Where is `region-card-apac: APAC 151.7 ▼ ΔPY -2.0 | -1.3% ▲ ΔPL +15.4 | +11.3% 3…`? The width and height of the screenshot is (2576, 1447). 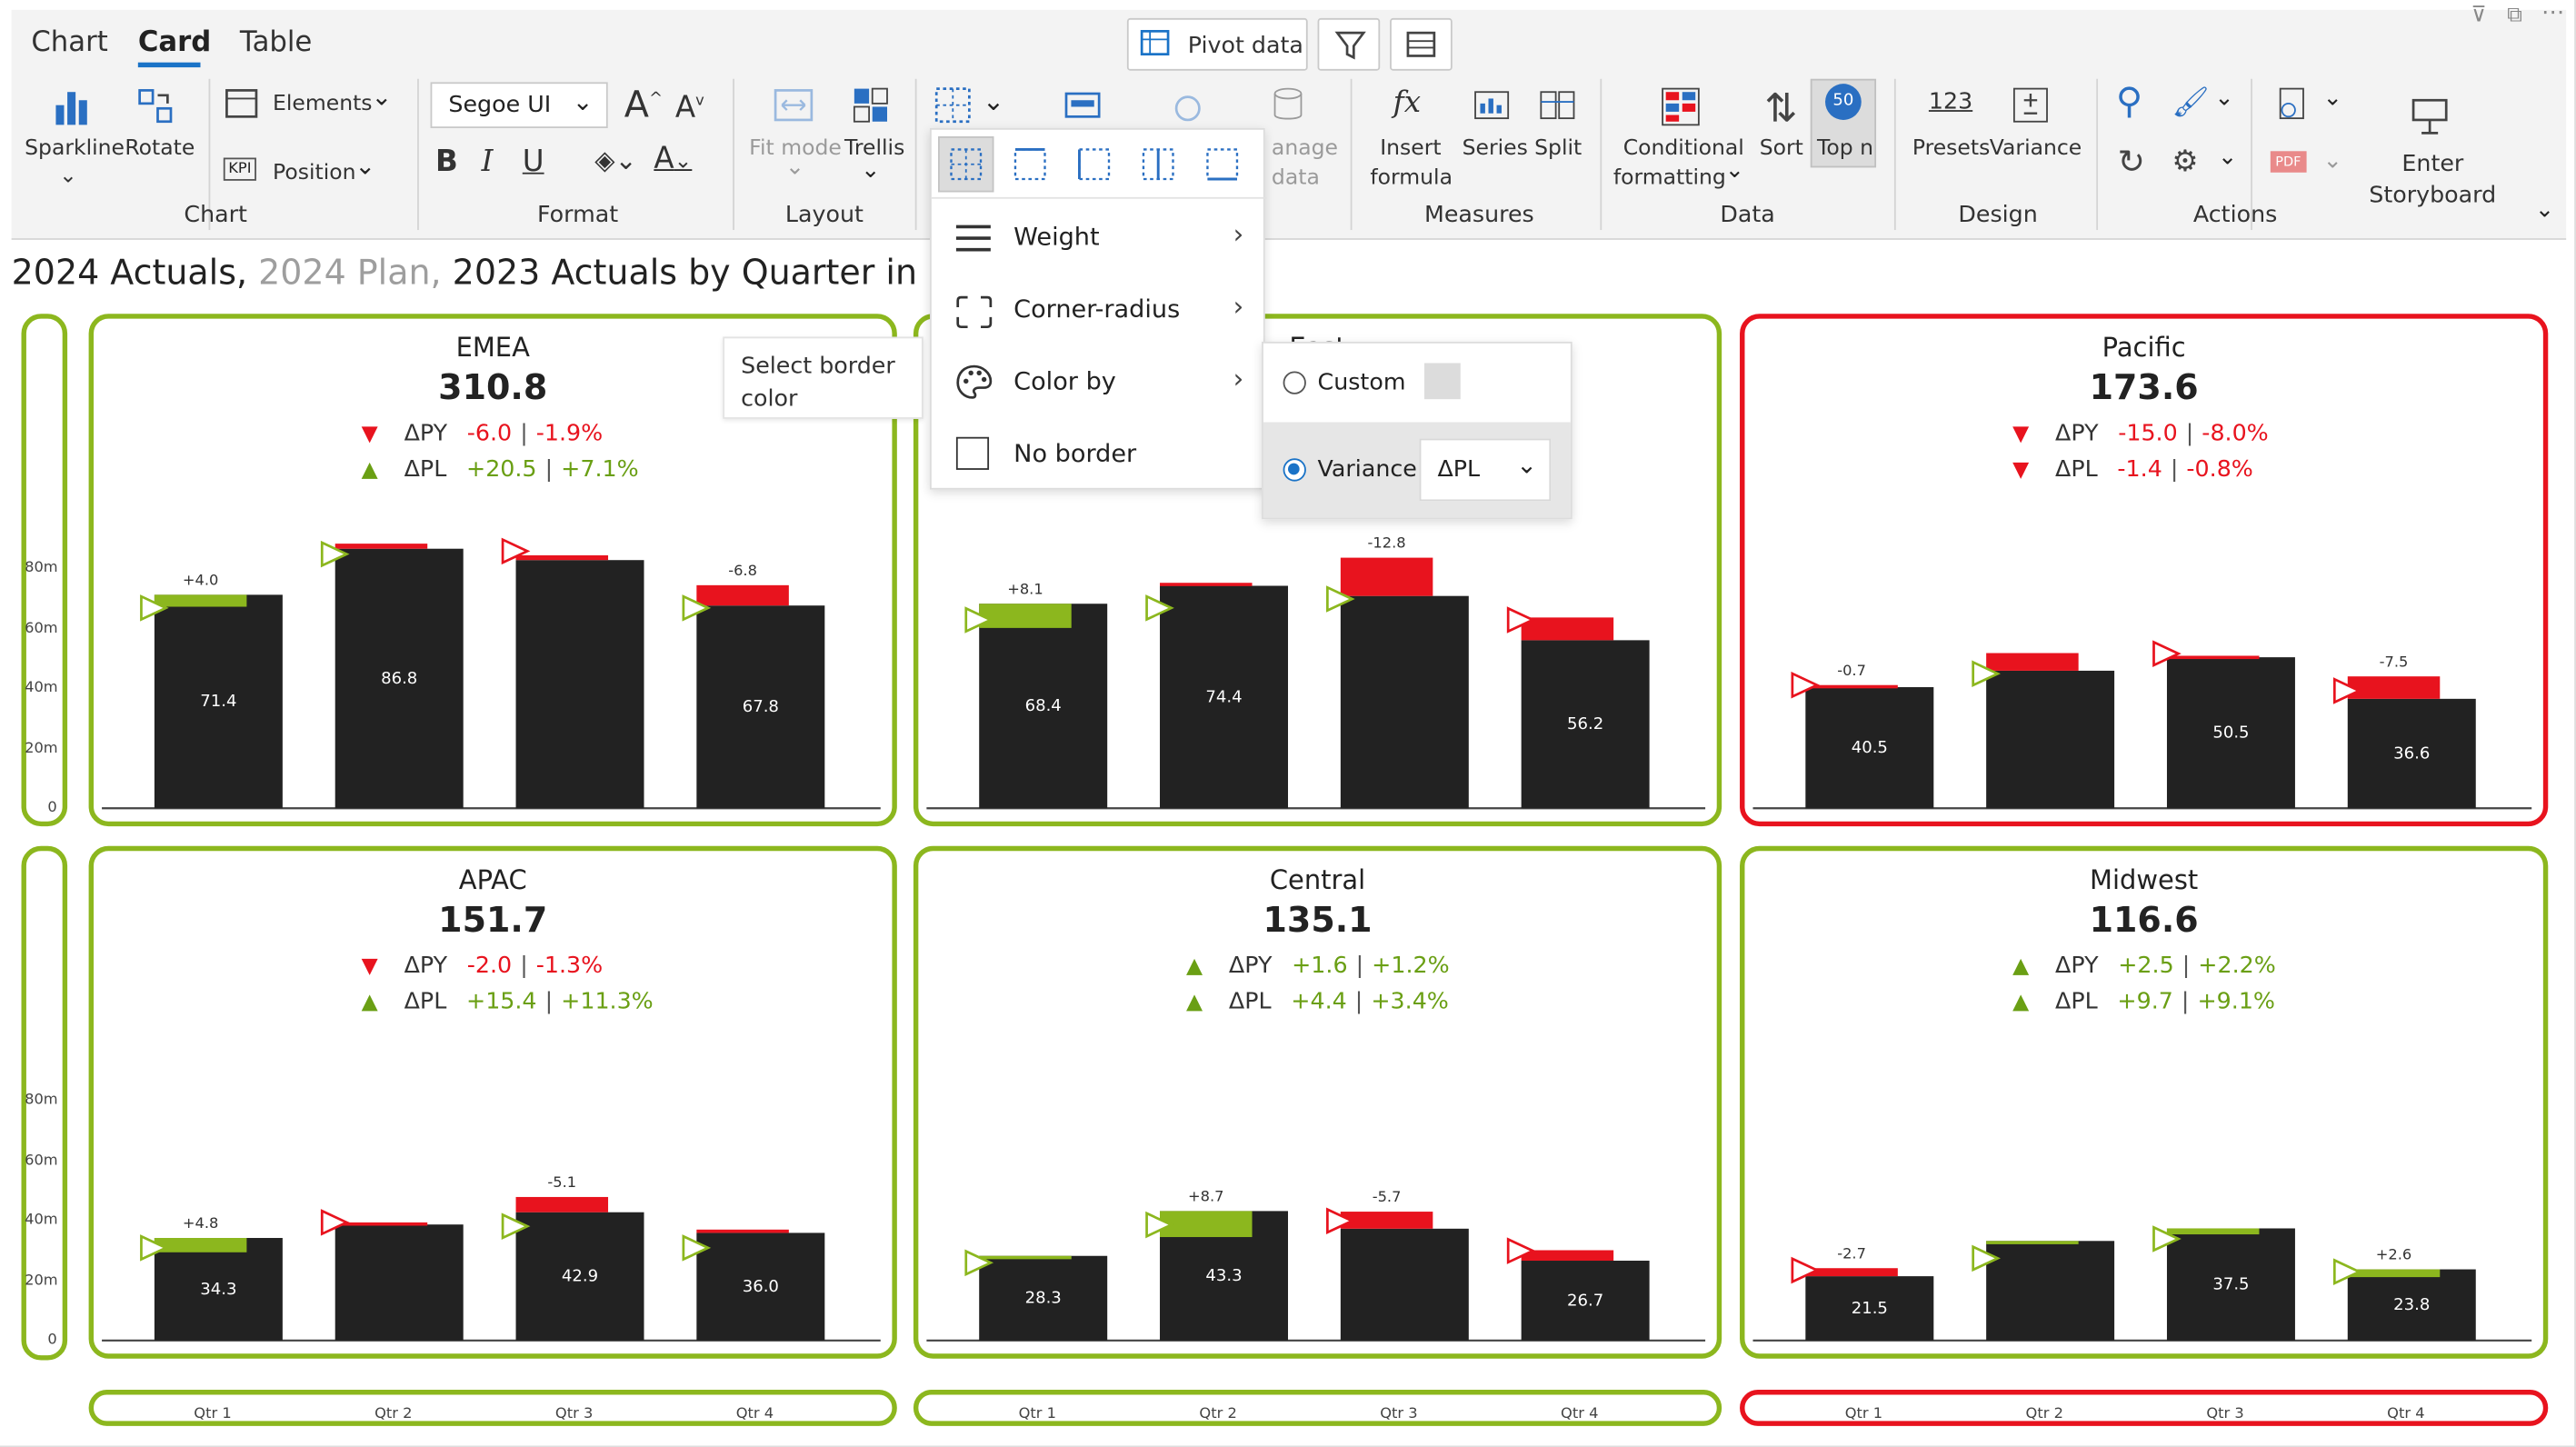 region-card-apac: APAC 151.7 ▼ ΔPY -2.0 | -1.3% ▲ ΔPL +15.4 | +11.3% 3… is located at coordinates (492, 1102).